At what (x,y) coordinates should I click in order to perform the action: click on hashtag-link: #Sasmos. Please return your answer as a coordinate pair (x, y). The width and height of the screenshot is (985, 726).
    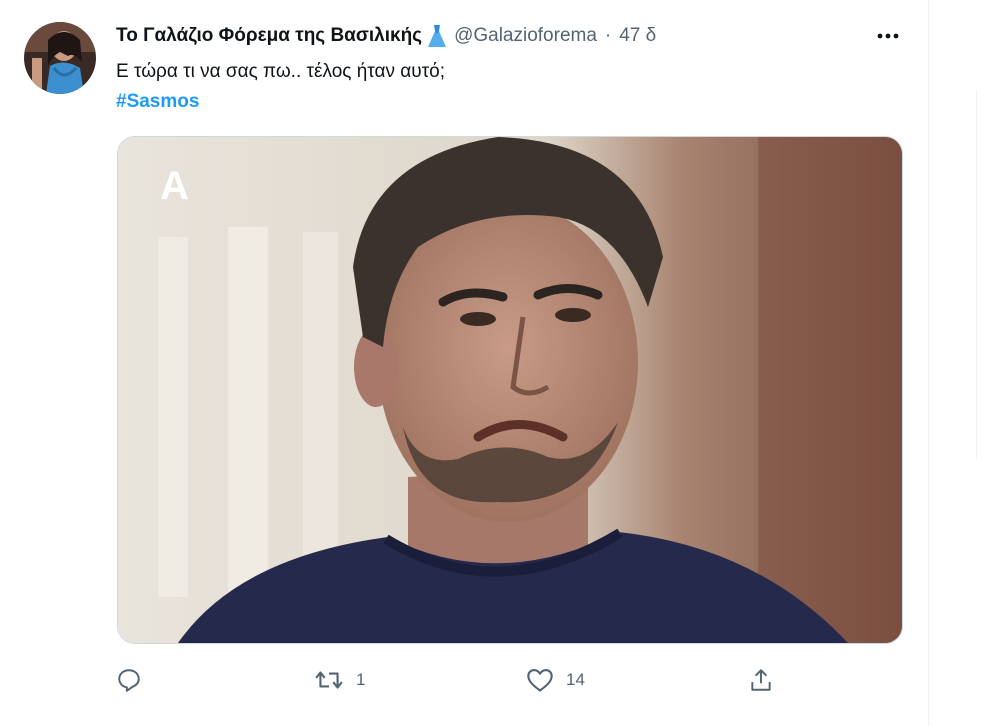
    Looking at the image, I should click on (157, 102).